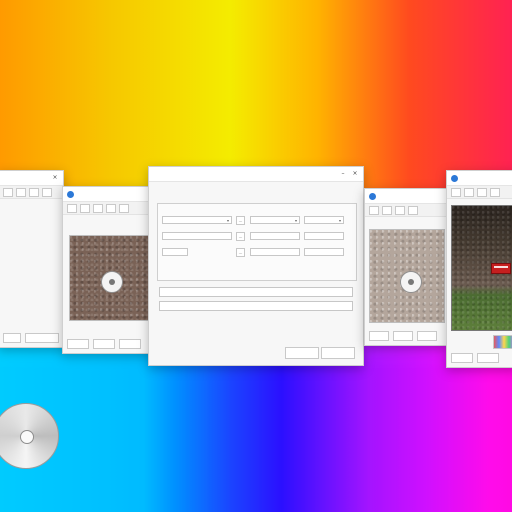 The image size is (512, 512). What do you see at coordinates (197, 220) in the screenshot?
I see `row1-field-a: ▾` at bounding box center [197, 220].